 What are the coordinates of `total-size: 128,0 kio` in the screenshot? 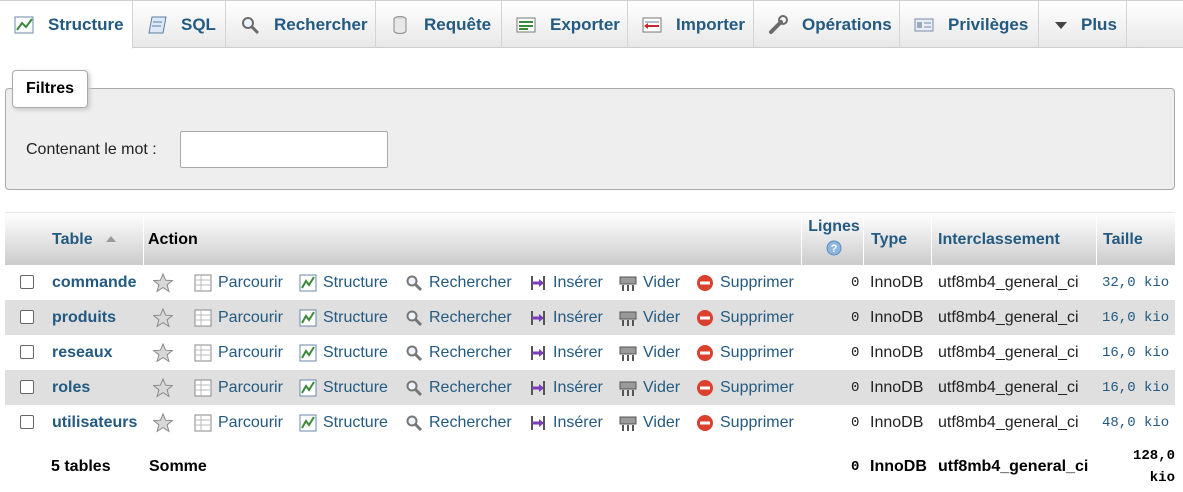 It's located at (1140, 467).